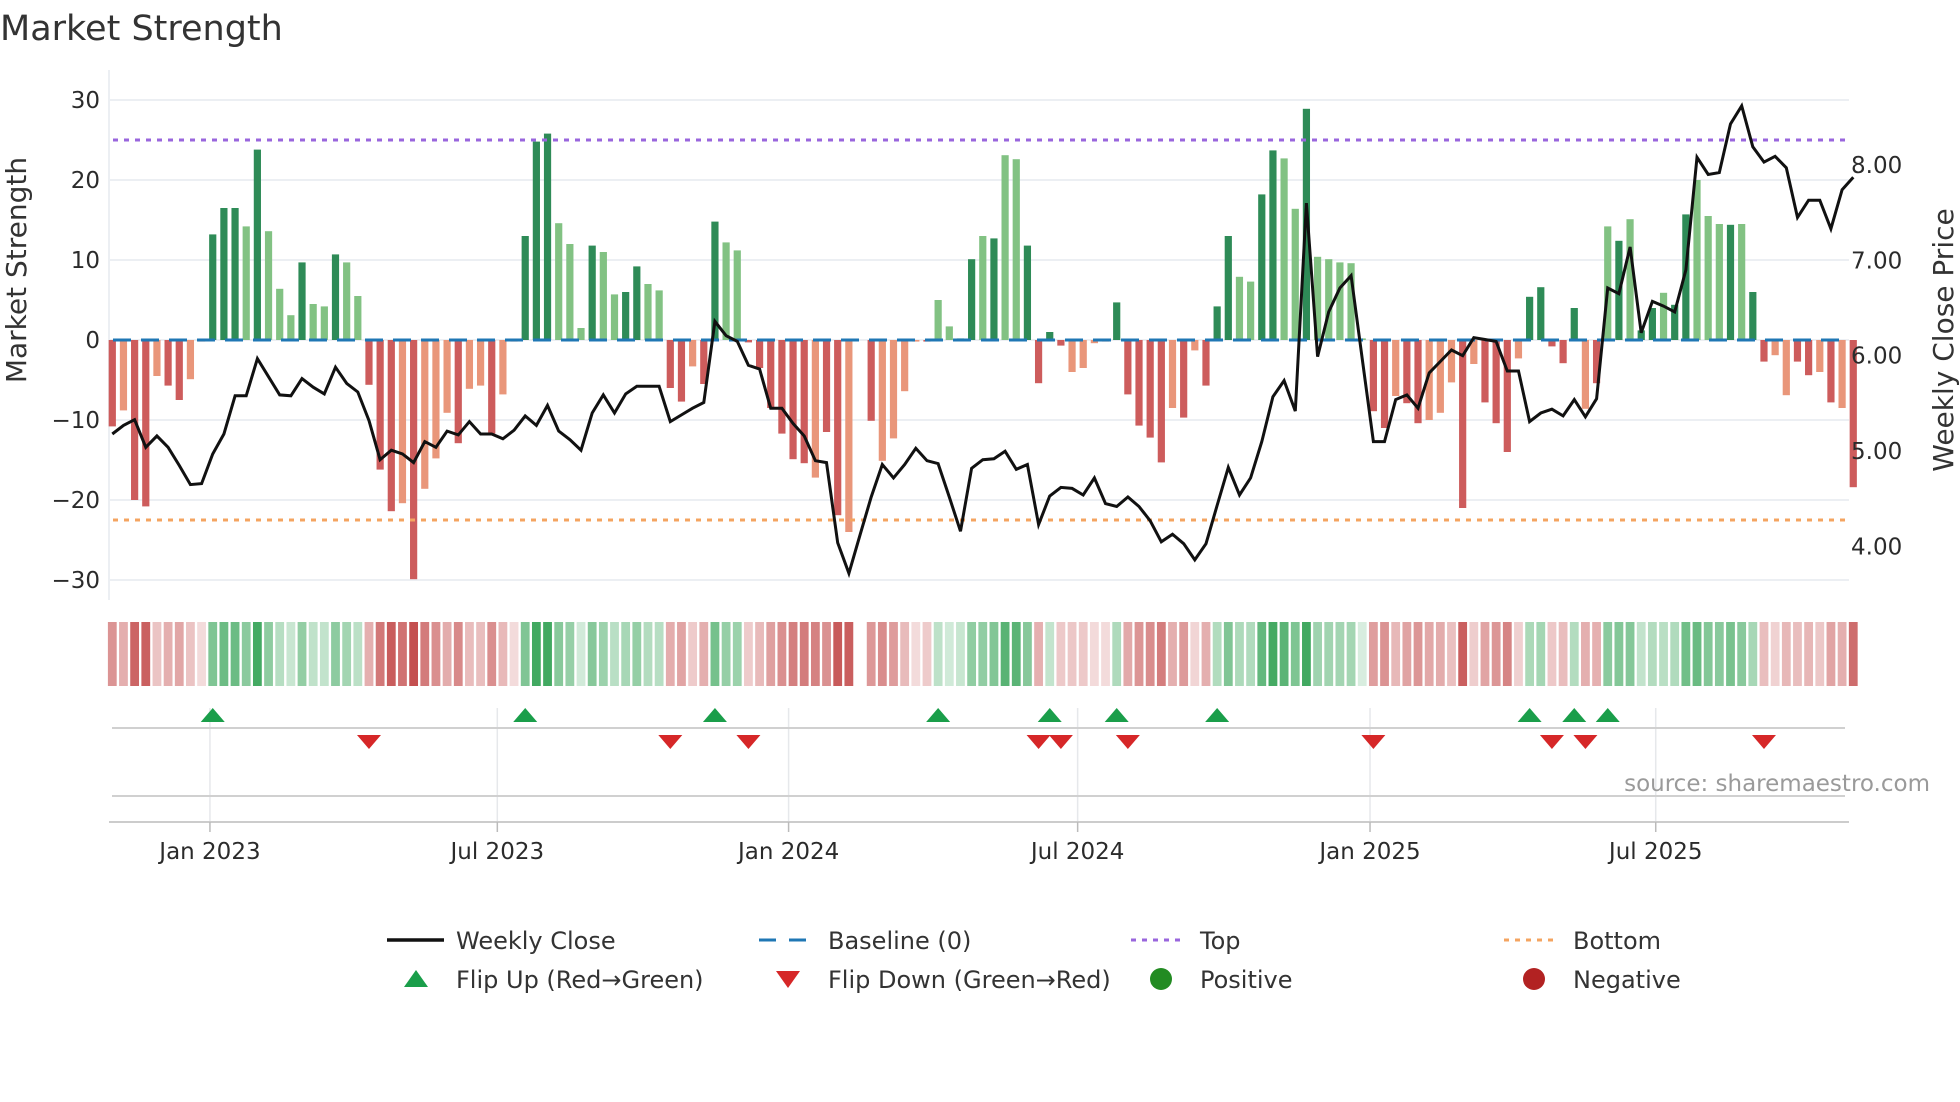  I want to click on y2-tick-label: 8.00, so click(1876, 166).